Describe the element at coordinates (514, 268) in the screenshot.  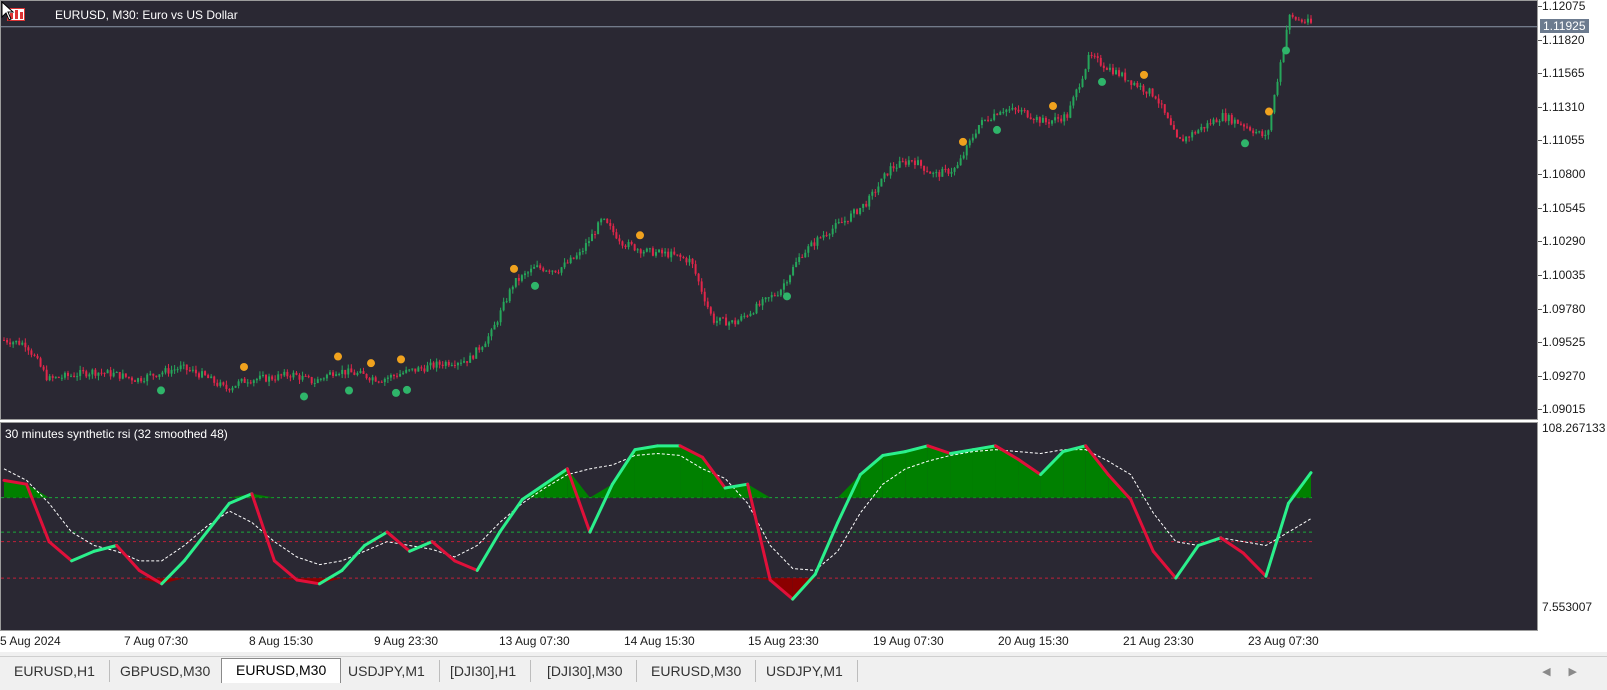
I see `down-fractal-icon` at that location.